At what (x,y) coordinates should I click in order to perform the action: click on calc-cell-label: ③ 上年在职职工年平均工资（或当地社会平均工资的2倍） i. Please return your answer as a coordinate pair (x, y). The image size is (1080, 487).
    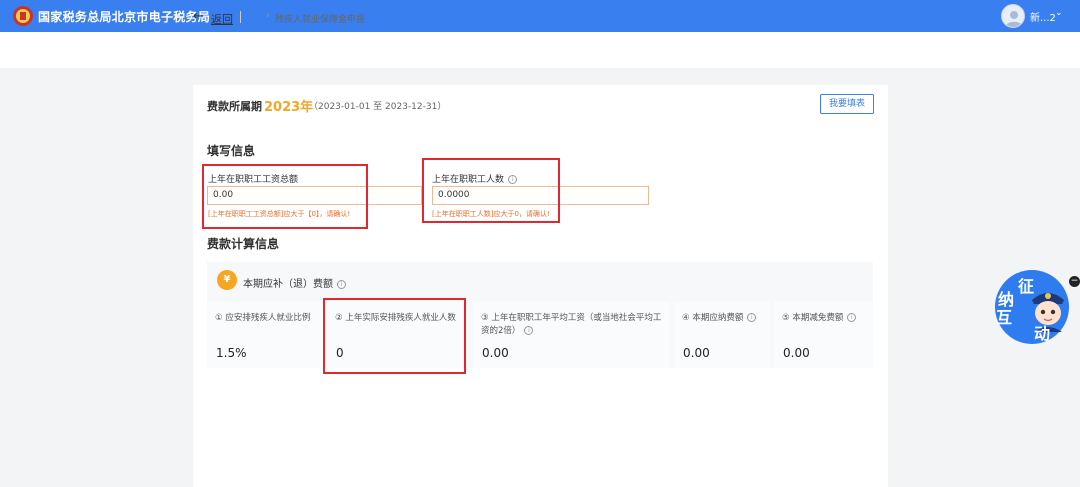
    Looking at the image, I should click on (573, 325).